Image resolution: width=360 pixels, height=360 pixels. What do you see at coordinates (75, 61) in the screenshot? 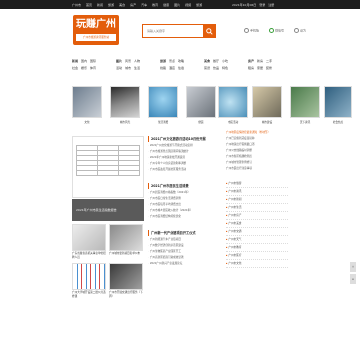
I see `nav-heading: 新闻` at bounding box center [75, 61].